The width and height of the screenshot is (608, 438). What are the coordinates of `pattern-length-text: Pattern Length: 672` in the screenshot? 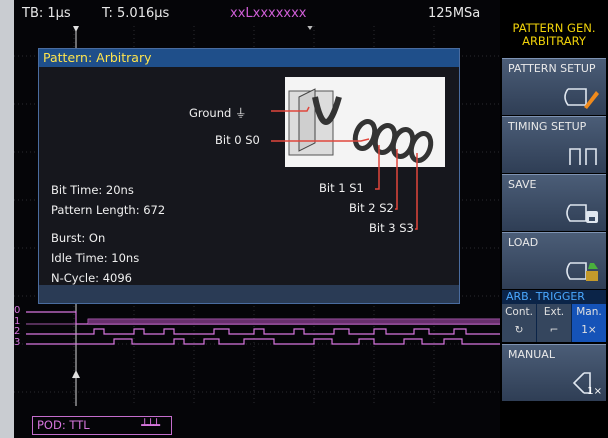 It's located at (108, 210).